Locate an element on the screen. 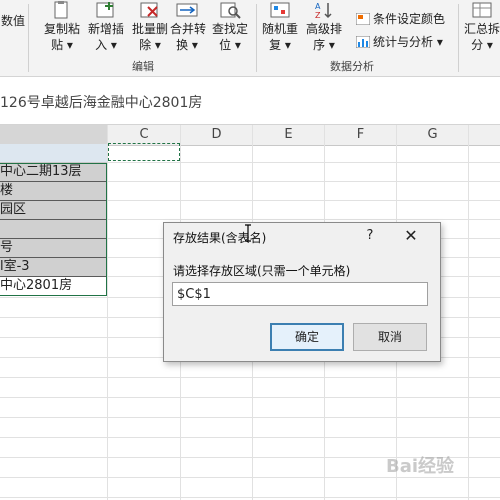 Image resolution: width=500 pixels, height=500 pixels. watermark: Bai经验 is located at coordinates (420, 466).